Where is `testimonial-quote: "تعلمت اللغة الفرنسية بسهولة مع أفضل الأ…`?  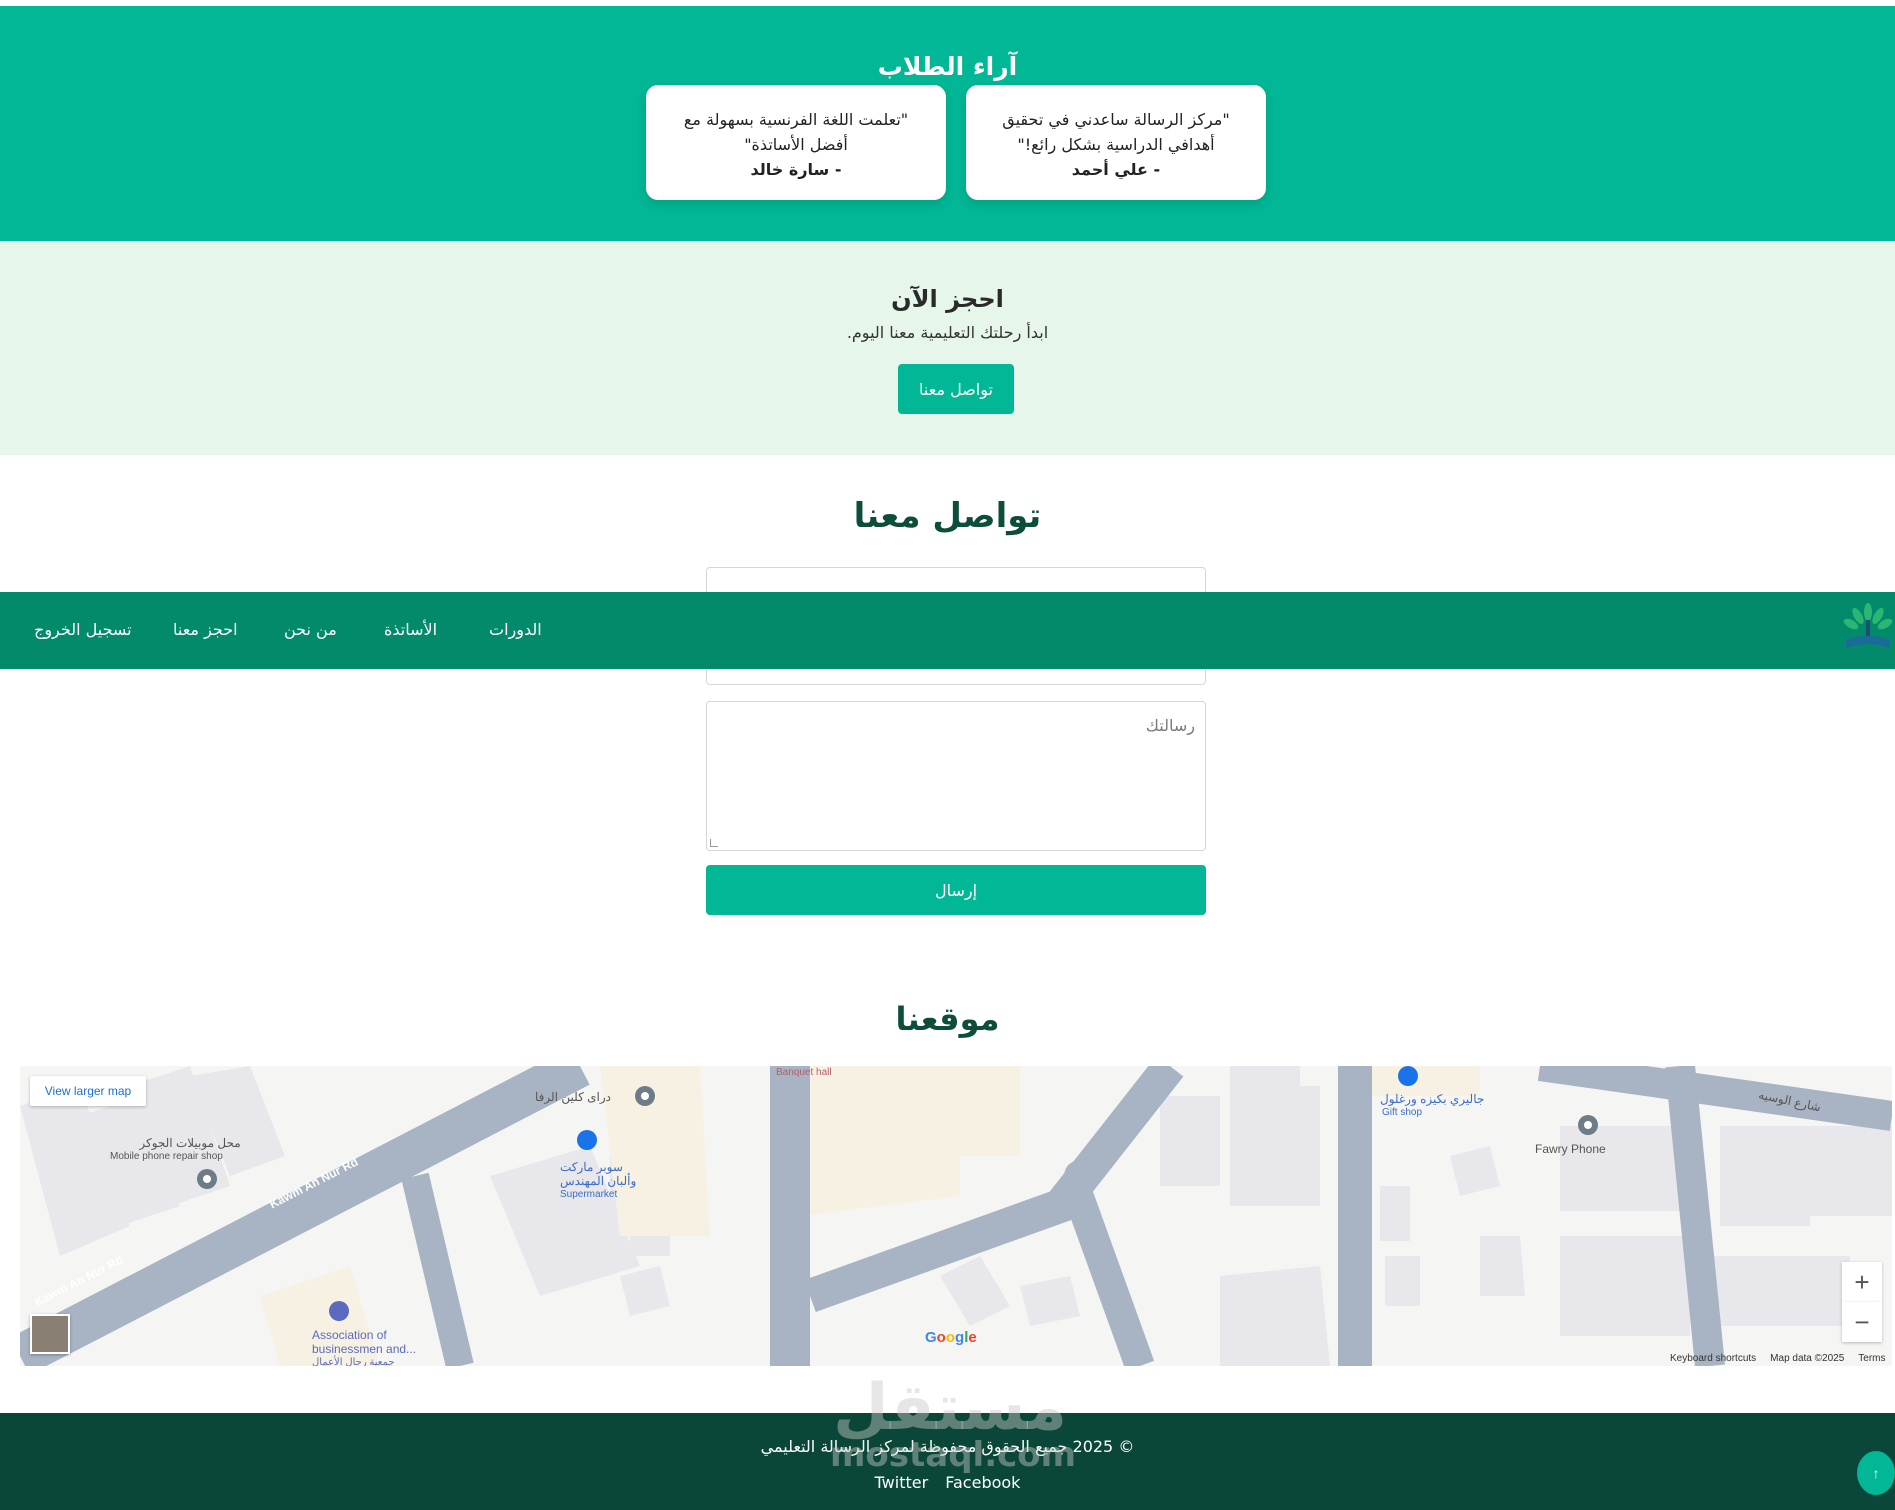
testimonial-quote: "تعلمت اللغة الفرنسية بسهولة مع أفضل الأ… is located at coordinates (796, 132).